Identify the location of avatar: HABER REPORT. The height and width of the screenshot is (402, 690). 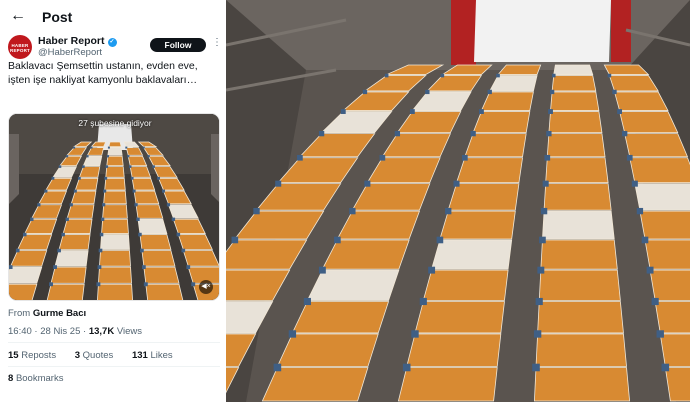
(20, 47).